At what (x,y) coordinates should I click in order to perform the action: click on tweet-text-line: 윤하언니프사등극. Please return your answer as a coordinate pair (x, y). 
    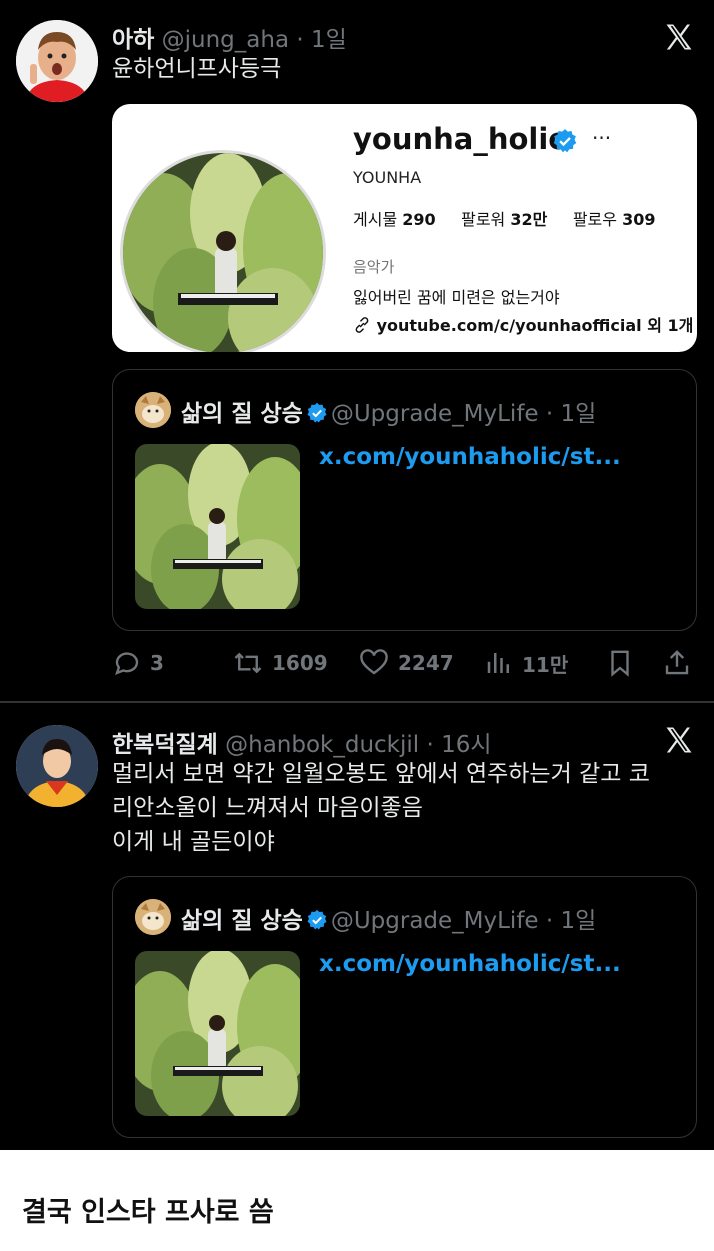
    Looking at the image, I should click on (197, 69).